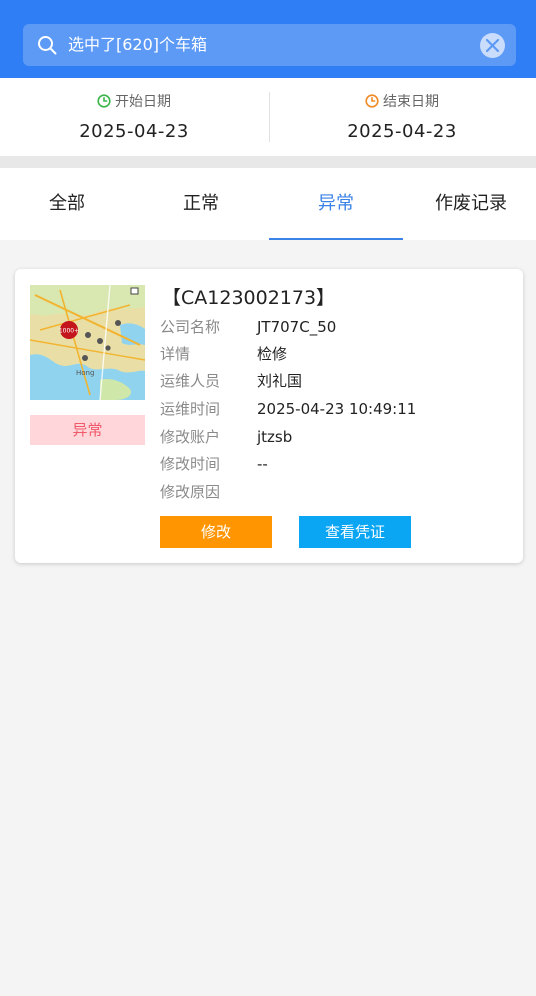 This screenshot has width=536, height=996. What do you see at coordinates (470, 204) in the screenshot?
I see `tab-void-records: 作废记录` at bounding box center [470, 204].